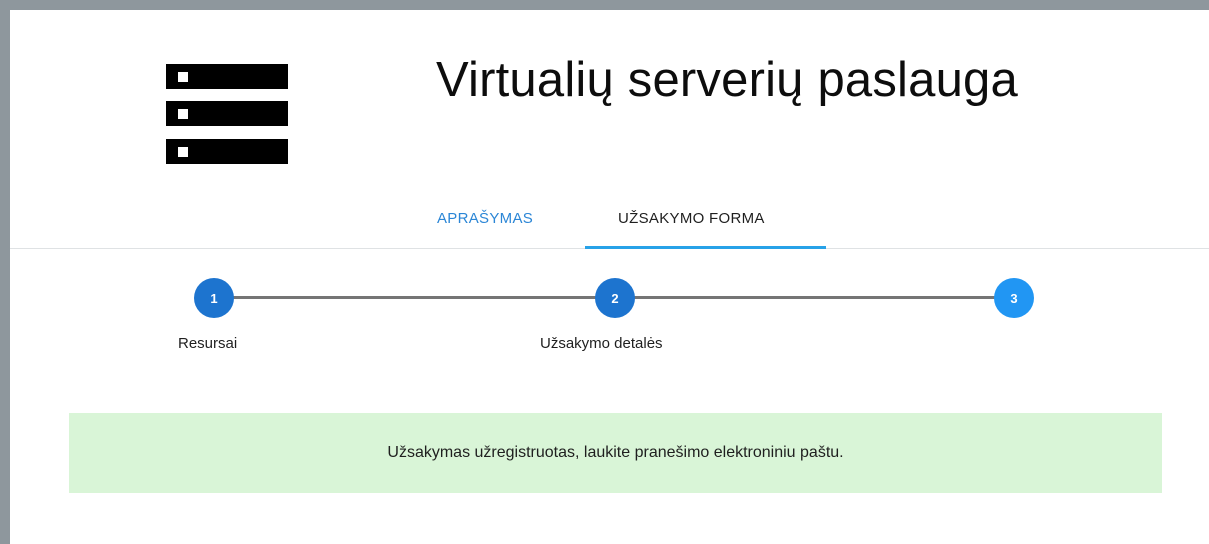 This screenshot has width=1209, height=544. Describe the element at coordinates (214, 298) in the screenshot. I see `step-1-circle: 1` at that location.